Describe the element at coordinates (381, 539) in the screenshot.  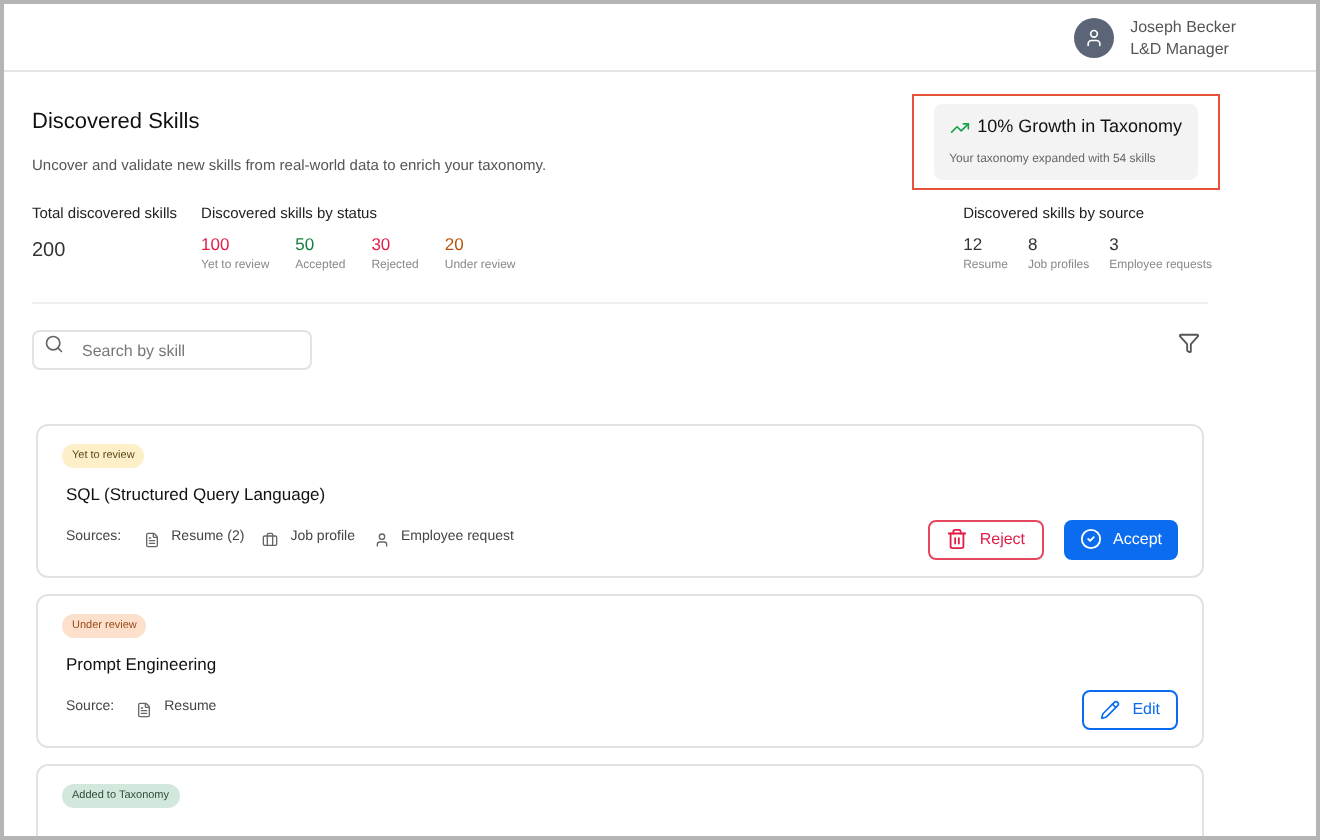
I see `person-icon` at that location.